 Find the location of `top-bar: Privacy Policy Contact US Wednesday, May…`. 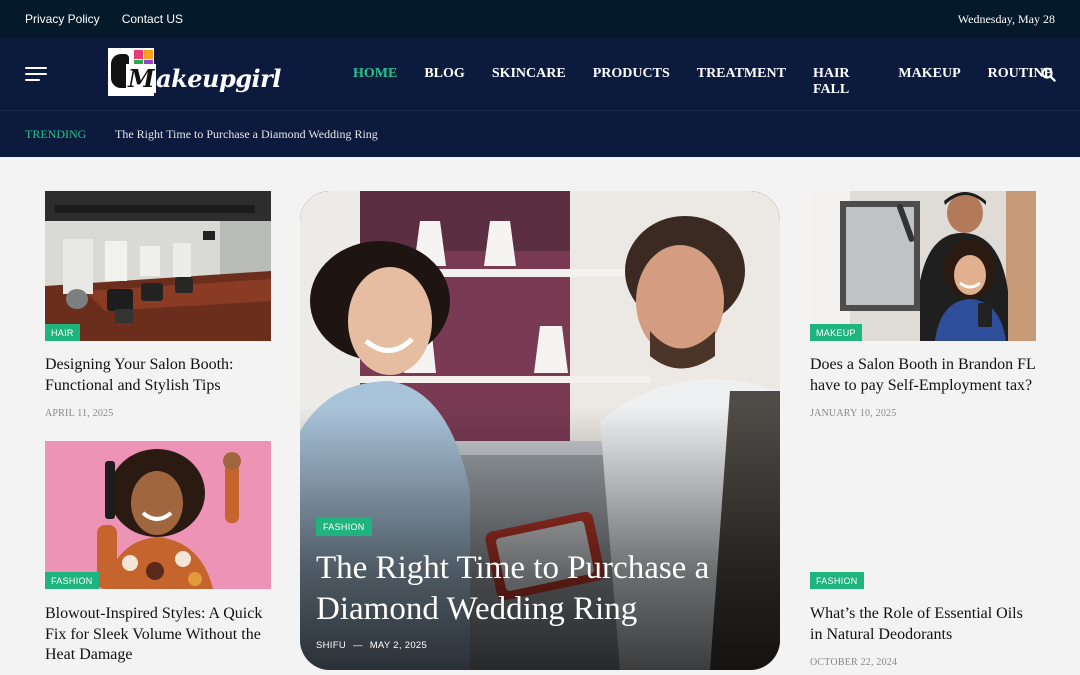

top-bar: Privacy Policy Contact US Wednesday, May… is located at coordinates (540, 19).